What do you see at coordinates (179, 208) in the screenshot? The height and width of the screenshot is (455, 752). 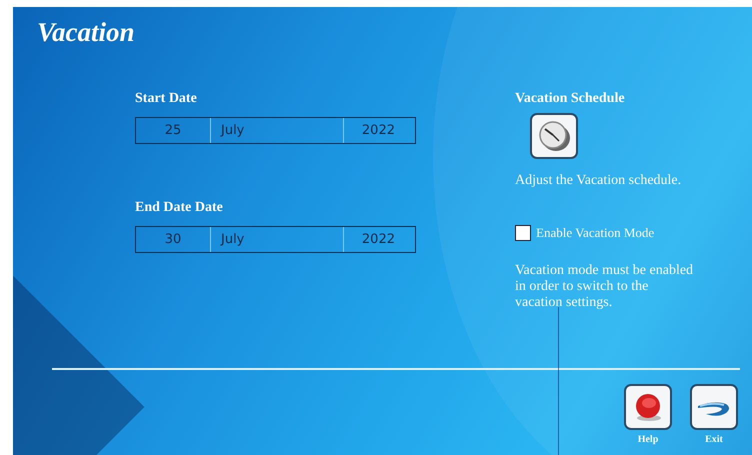 I see `date-label: End Date Date` at bounding box center [179, 208].